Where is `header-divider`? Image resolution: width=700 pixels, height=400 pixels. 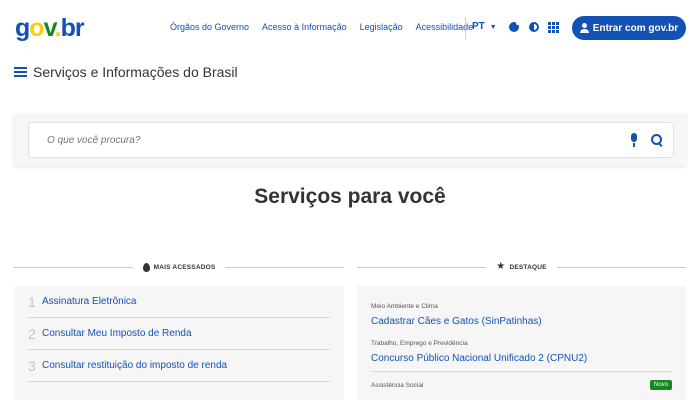
header-divider is located at coordinates (465, 28).